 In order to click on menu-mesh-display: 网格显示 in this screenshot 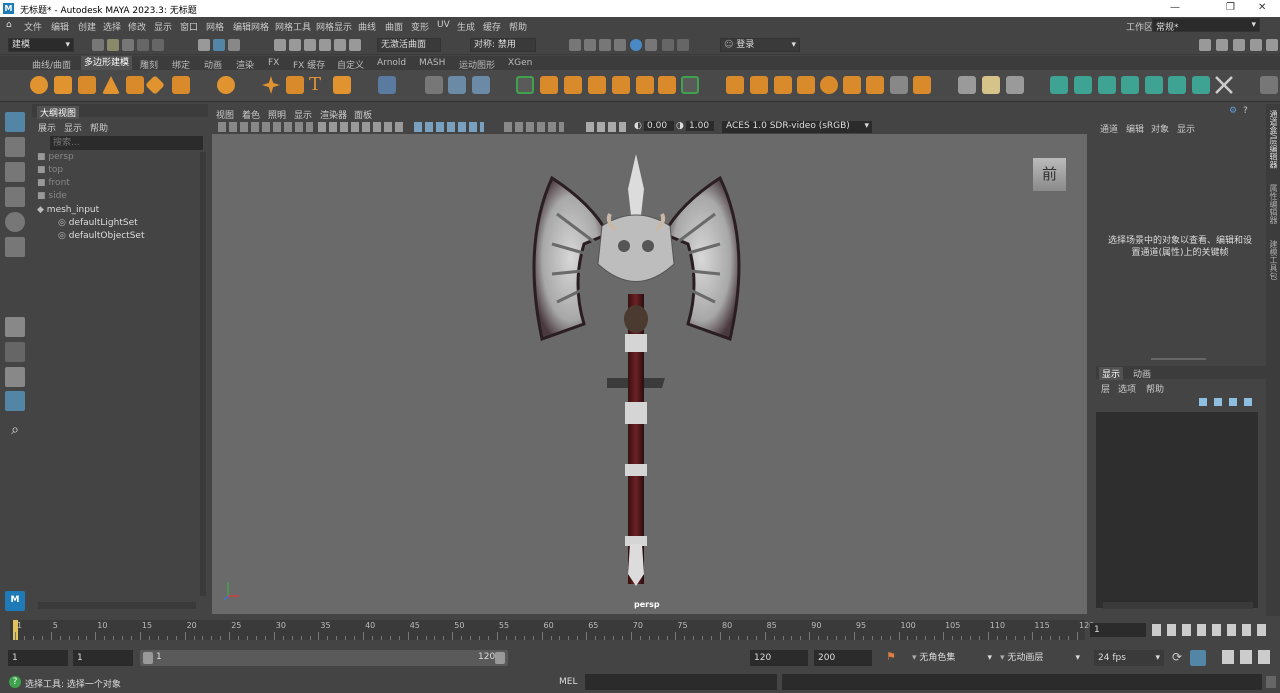, I will do `click(334, 26)`.